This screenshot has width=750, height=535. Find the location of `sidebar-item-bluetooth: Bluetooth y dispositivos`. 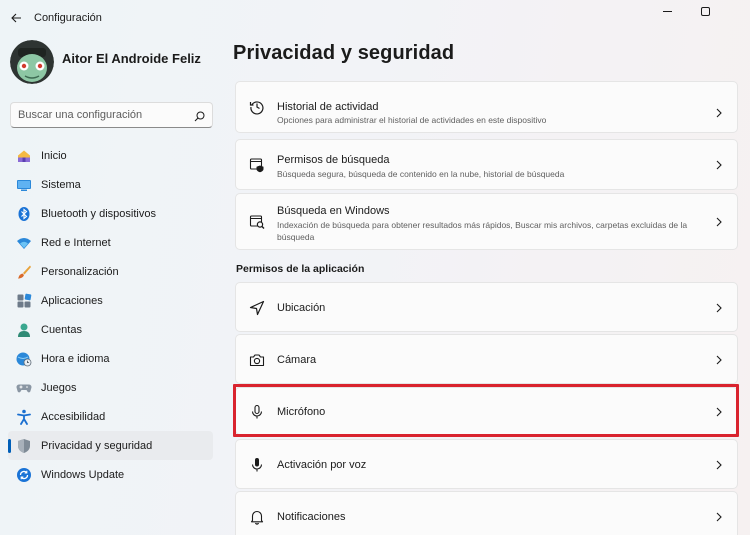

sidebar-item-bluetooth: Bluetooth y dispositivos is located at coordinates (110, 213).